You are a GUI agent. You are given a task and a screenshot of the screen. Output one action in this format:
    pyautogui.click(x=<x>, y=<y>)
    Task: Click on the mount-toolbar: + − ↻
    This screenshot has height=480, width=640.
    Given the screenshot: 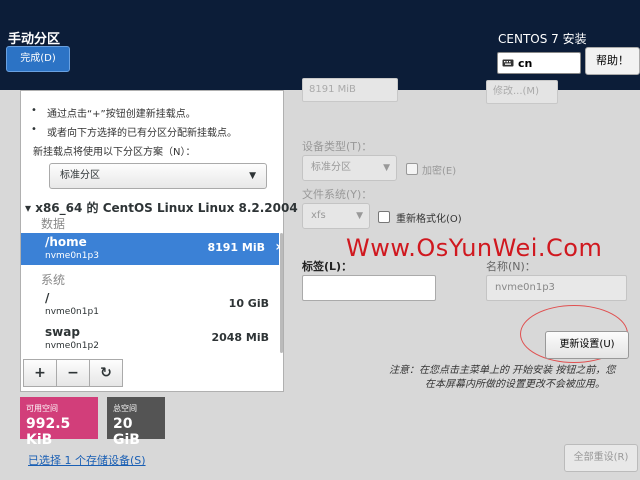 What is the action you would take?
    pyautogui.click(x=73, y=374)
    